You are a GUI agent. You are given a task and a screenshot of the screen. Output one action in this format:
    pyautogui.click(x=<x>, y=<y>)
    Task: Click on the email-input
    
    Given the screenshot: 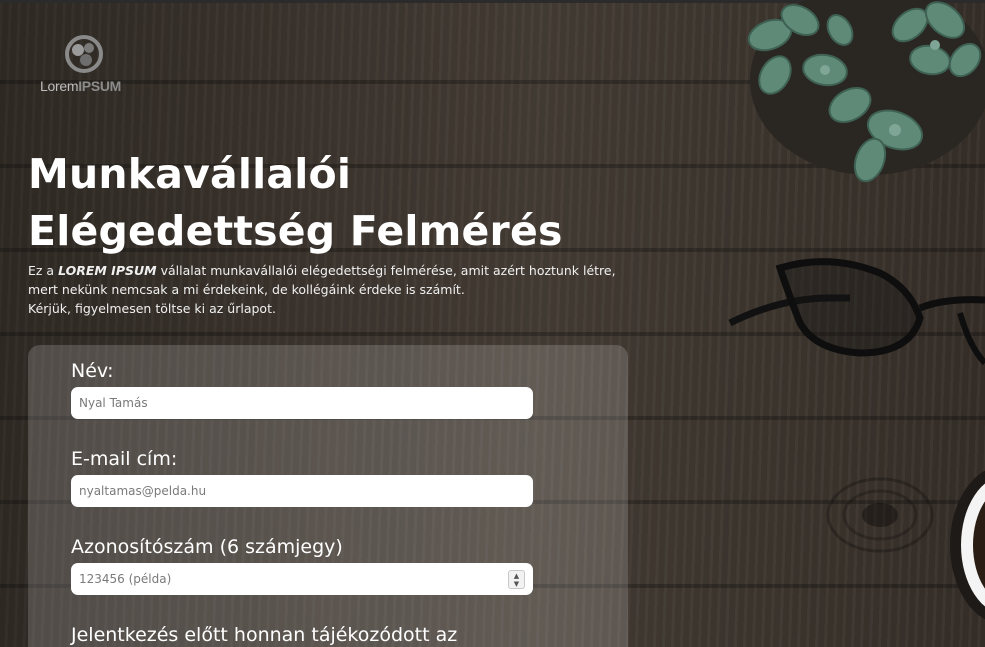 What is the action you would take?
    pyautogui.click(x=302, y=491)
    